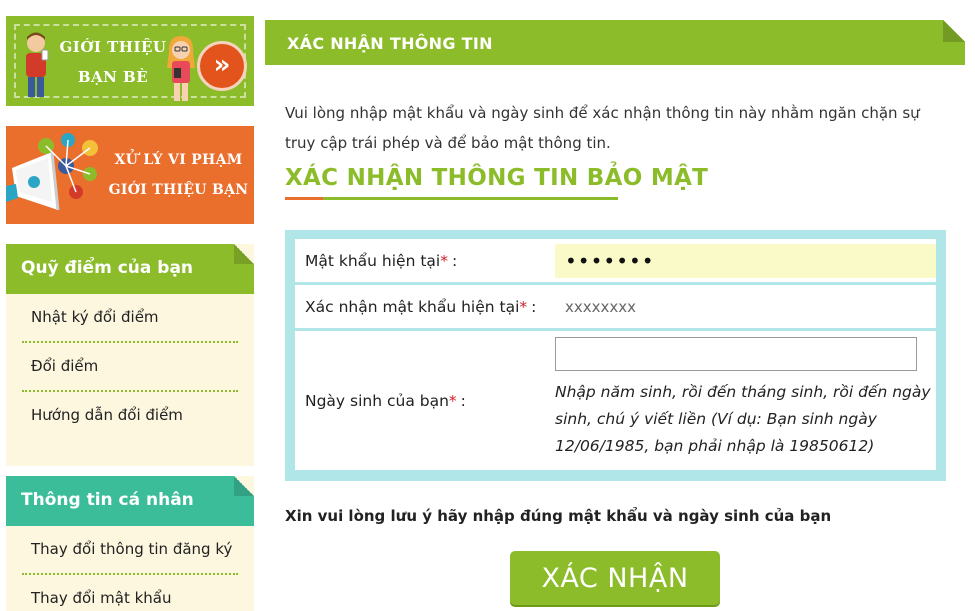 The image size is (975, 611). I want to click on main-header: XÁC NHẬN THÔNG TIN, so click(615, 42).